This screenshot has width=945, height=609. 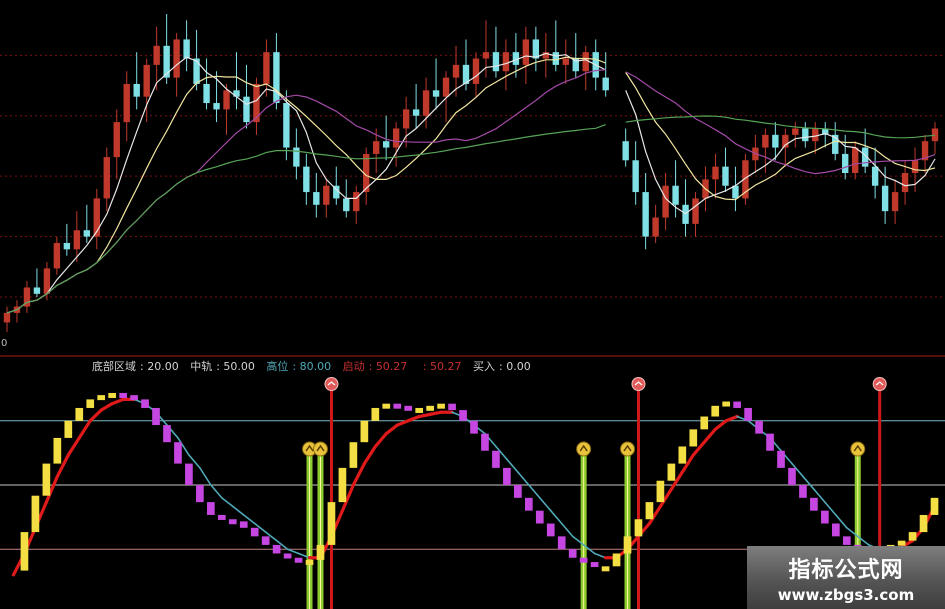 I want to click on indicator-title-labels, so click(x=127, y=4).